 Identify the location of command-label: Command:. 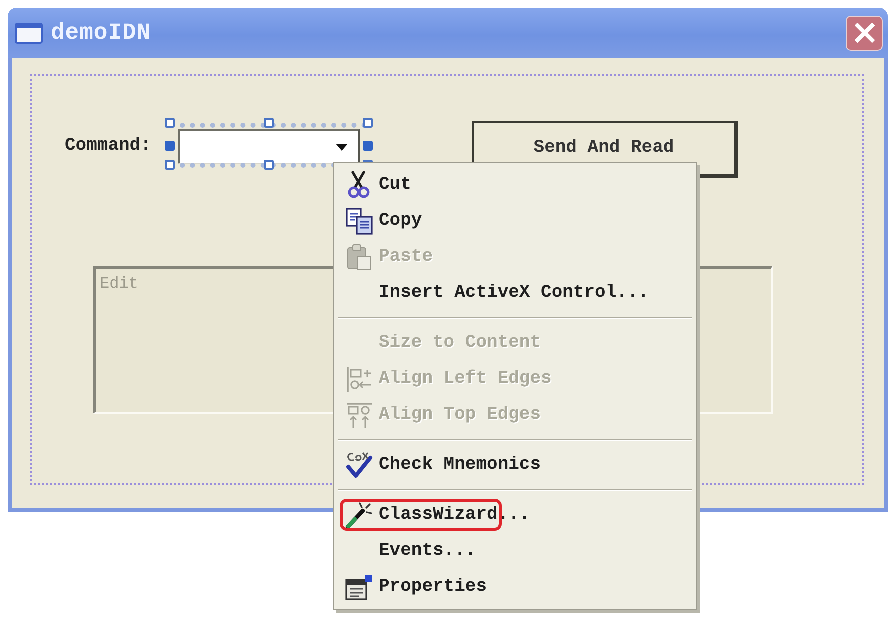
(108, 146).